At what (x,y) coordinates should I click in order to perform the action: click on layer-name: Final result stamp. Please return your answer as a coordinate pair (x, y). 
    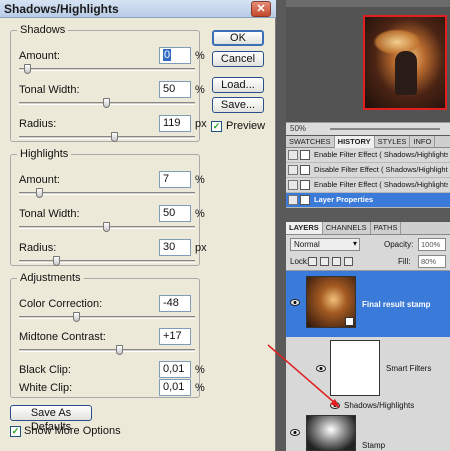
    Looking at the image, I should click on (396, 304).